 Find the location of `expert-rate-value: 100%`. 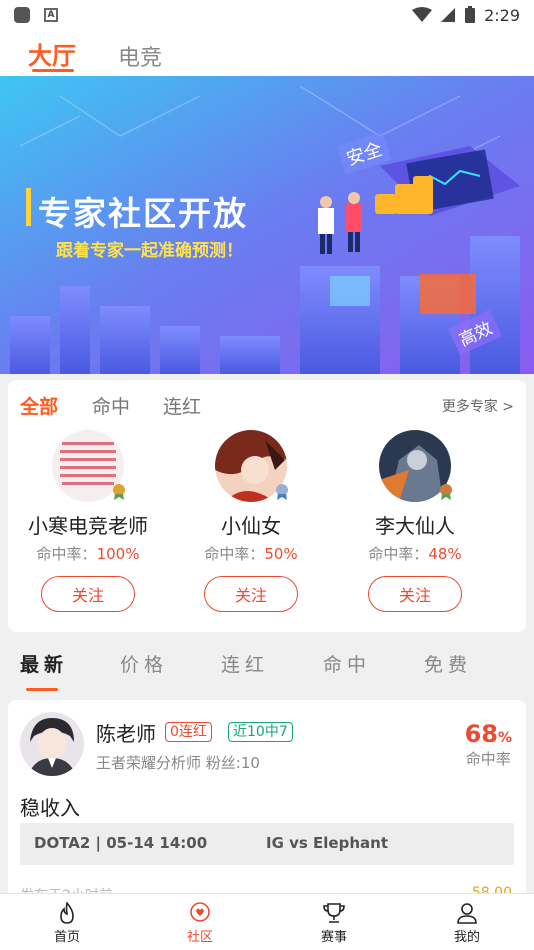

expert-rate-value: 100% is located at coordinates (118, 554).